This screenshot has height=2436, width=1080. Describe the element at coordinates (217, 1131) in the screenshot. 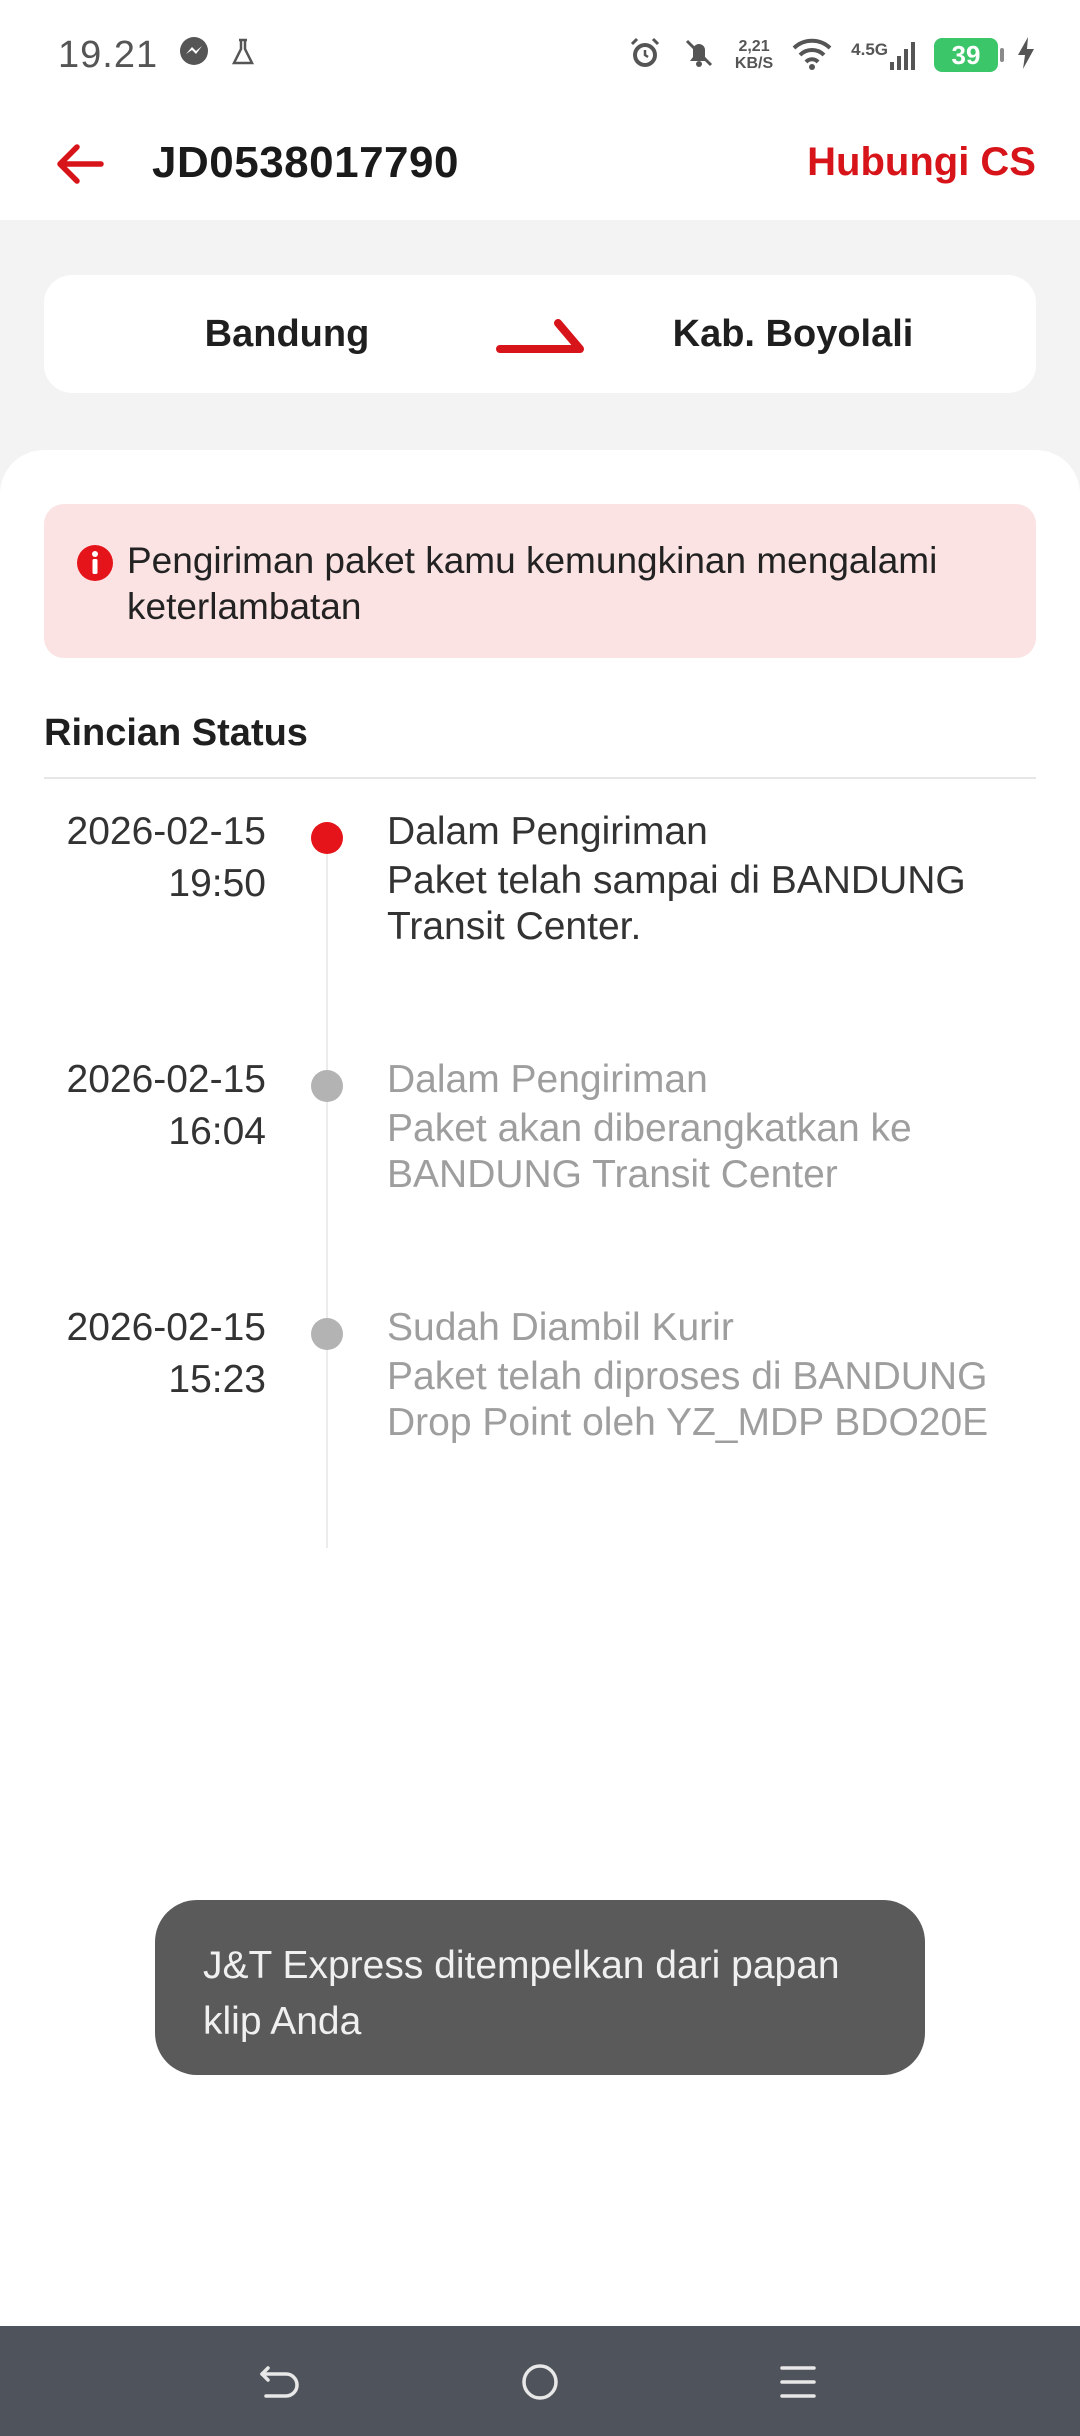

I see `event-time: 16:04` at that location.